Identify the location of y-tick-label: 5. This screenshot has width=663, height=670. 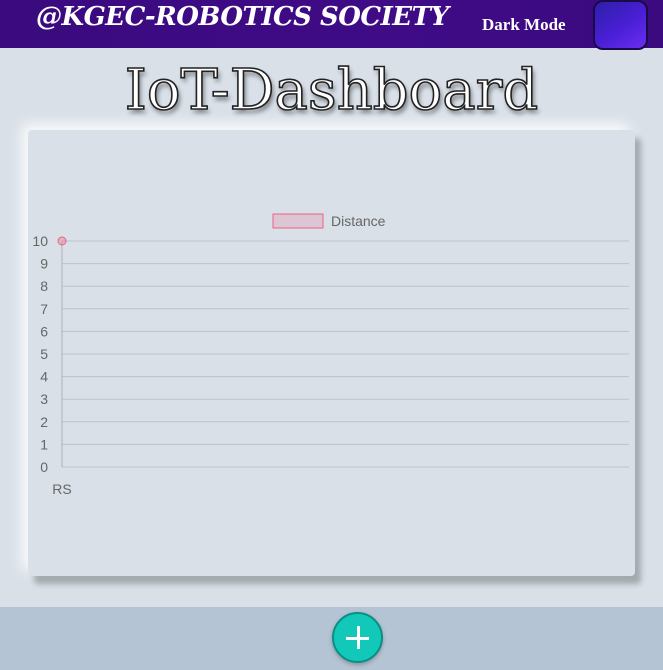
(44, 354).